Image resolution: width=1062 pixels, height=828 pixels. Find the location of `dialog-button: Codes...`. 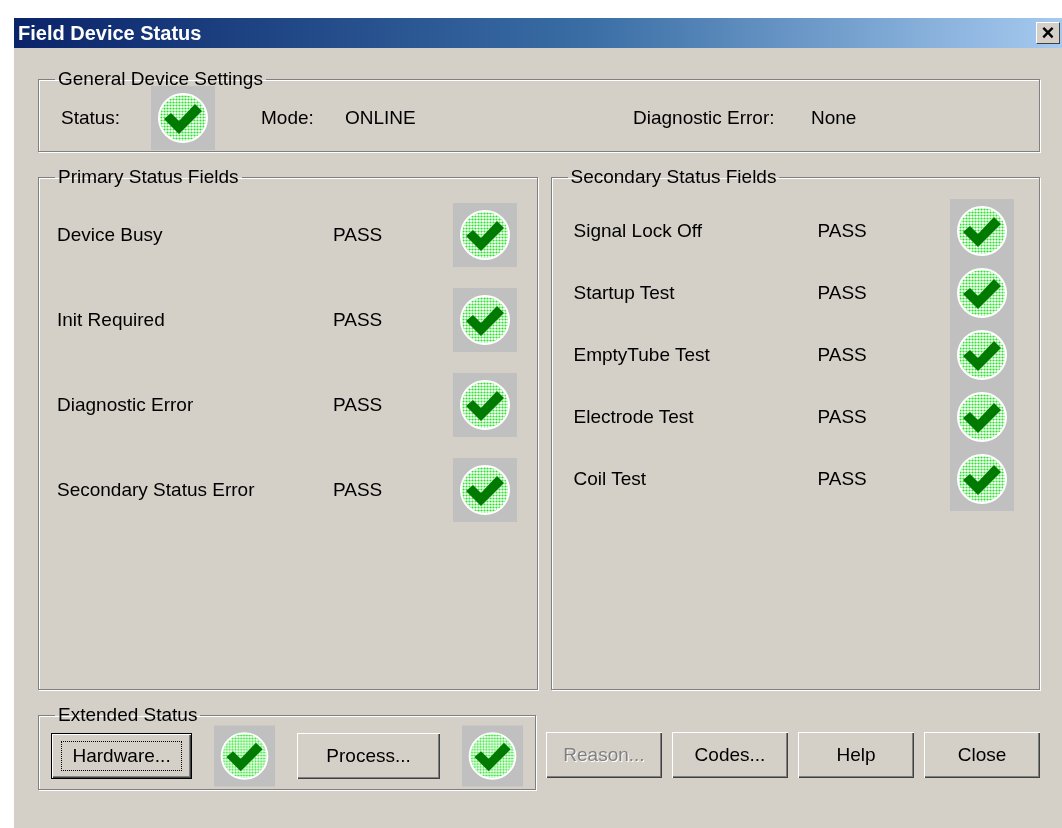

dialog-button: Codes... is located at coordinates (730, 755).